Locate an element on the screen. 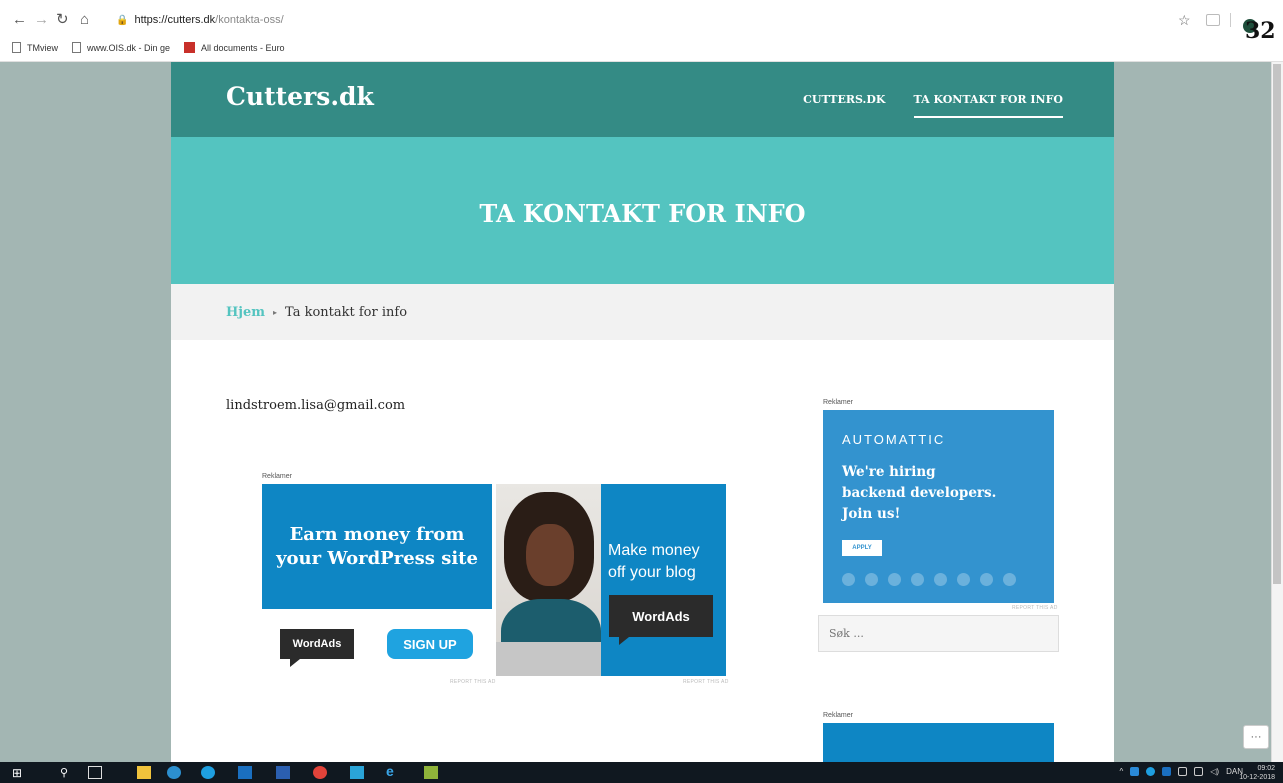 This screenshot has width=1283, height=783. bookmark-documents: All documents - Euro is located at coordinates (234, 47).